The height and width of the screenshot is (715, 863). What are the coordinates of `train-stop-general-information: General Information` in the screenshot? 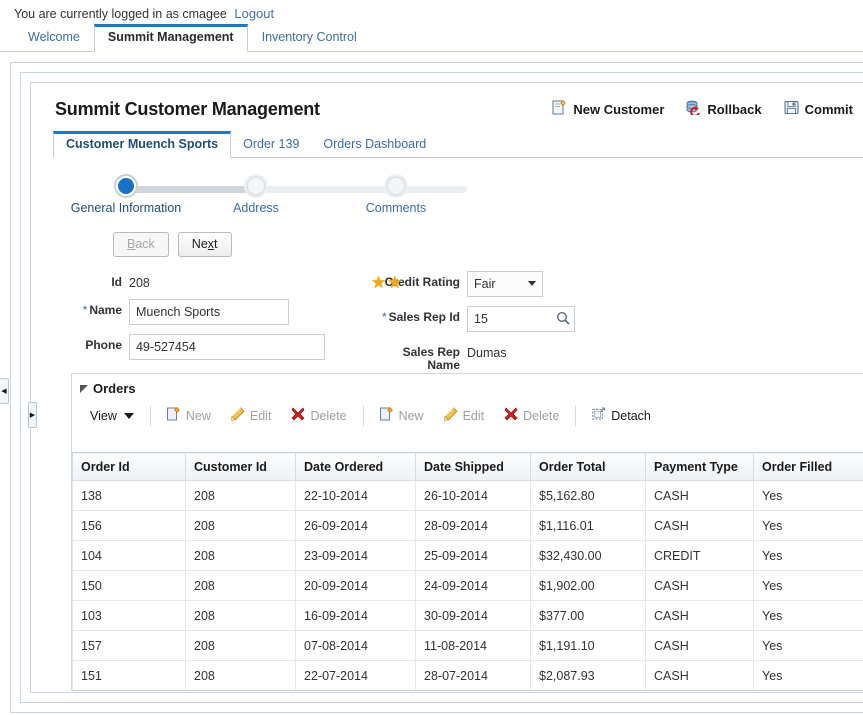 It's located at (126, 195).